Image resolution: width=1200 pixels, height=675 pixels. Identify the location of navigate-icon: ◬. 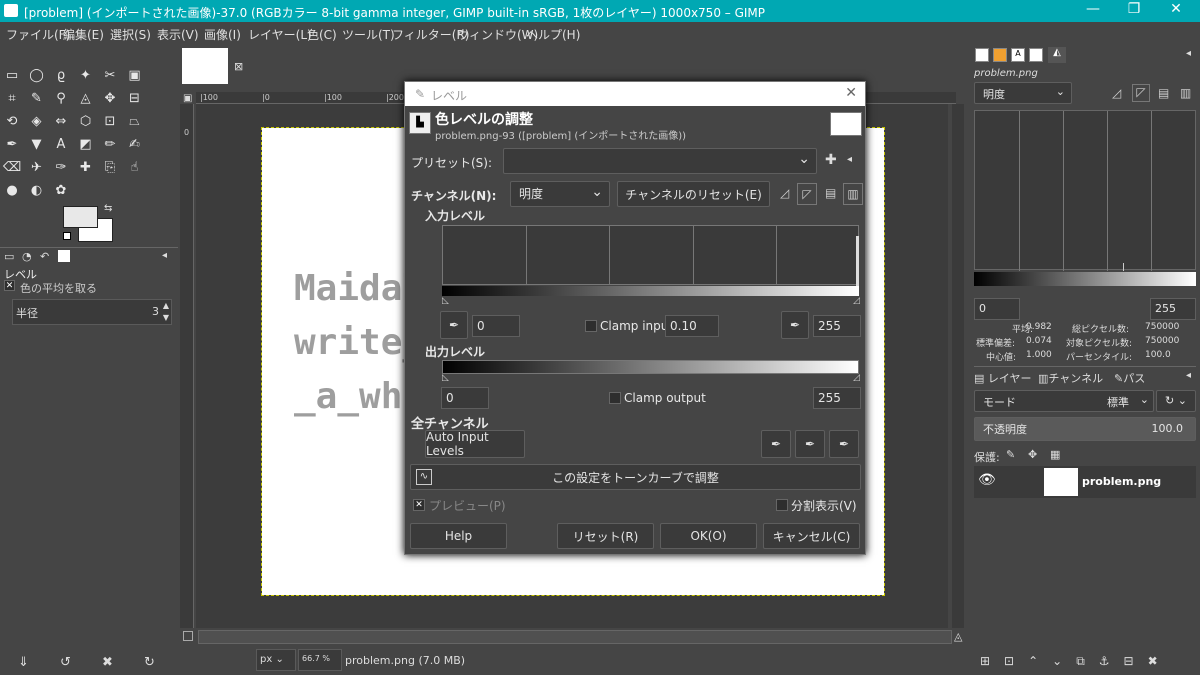
(958, 636).